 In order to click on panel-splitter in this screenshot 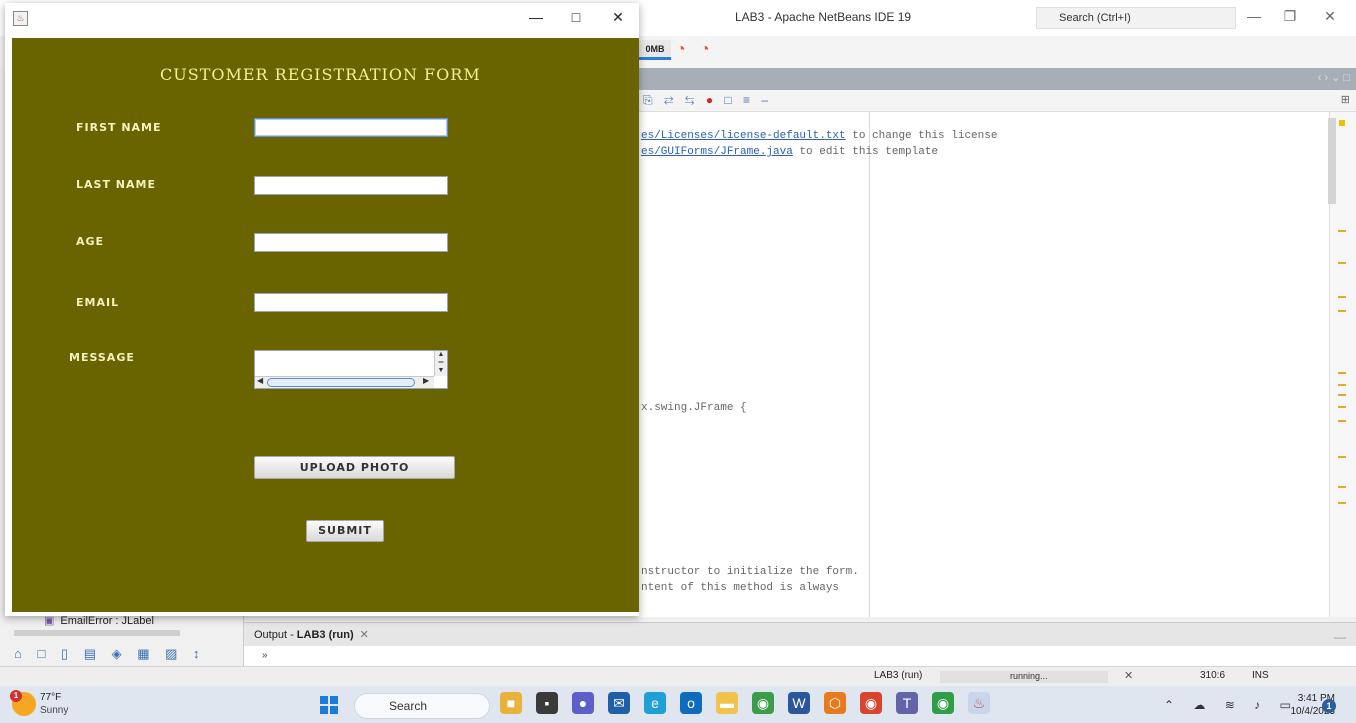, I will do `click(97, 633)`.